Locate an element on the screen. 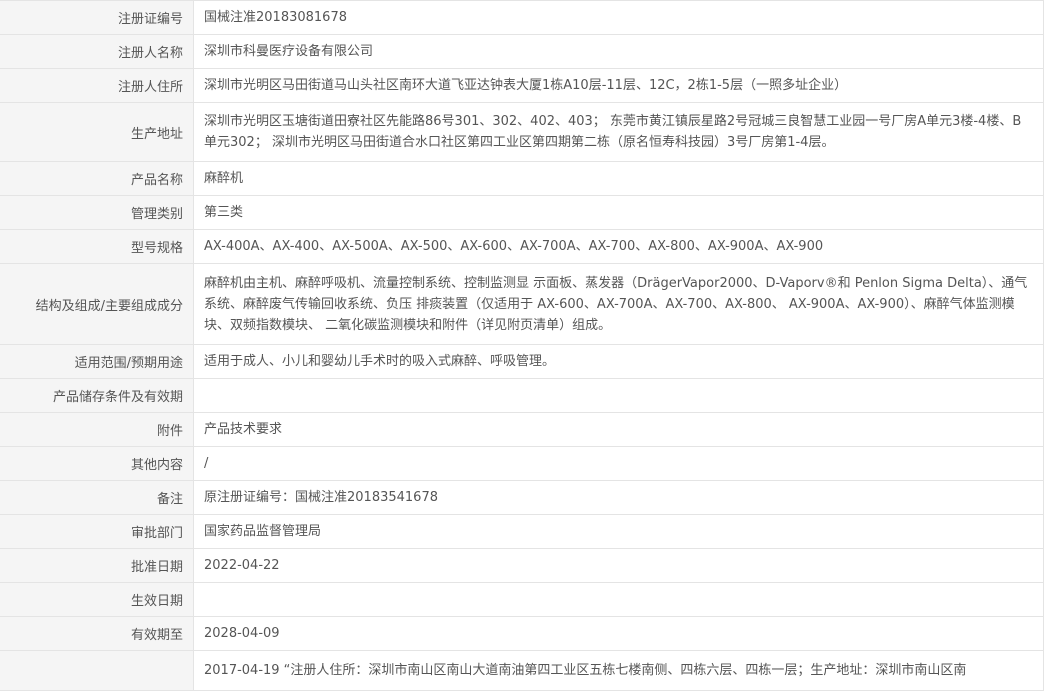  row-label-management-class: 管理类别 is located at coordinates (97, 212).